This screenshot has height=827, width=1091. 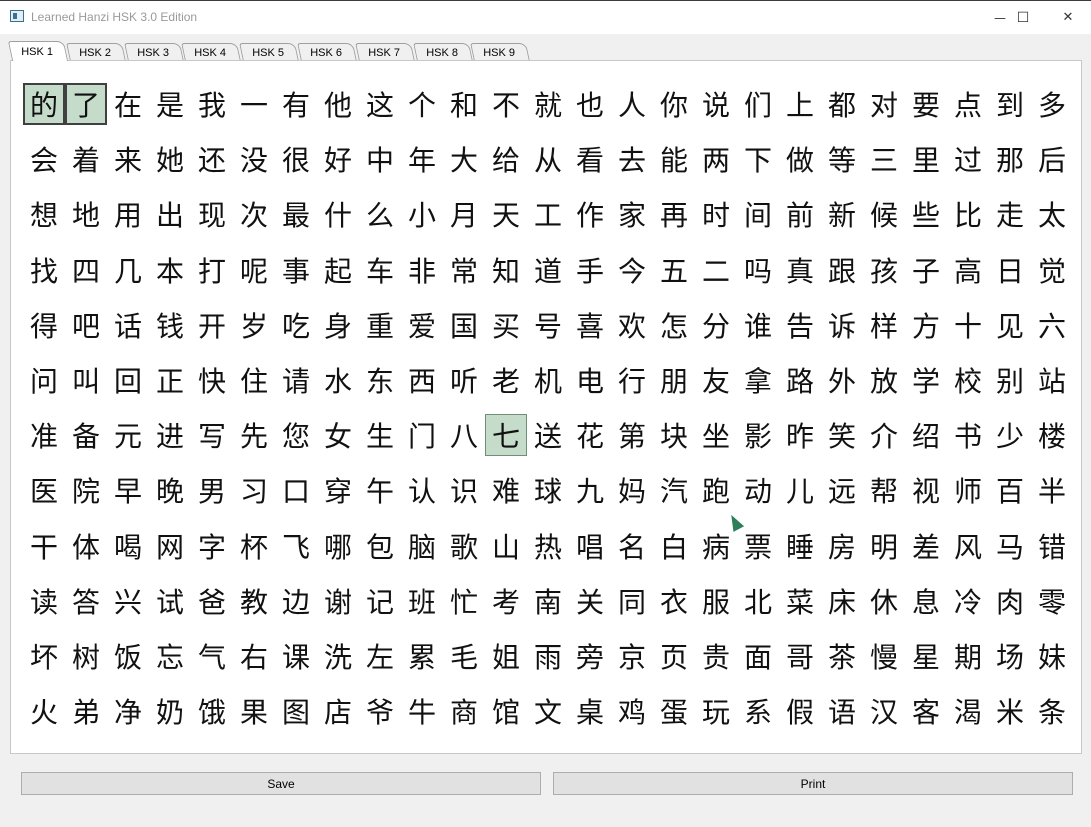 I want to click on hanzi-cell: 男, so click(x=212, y=490).